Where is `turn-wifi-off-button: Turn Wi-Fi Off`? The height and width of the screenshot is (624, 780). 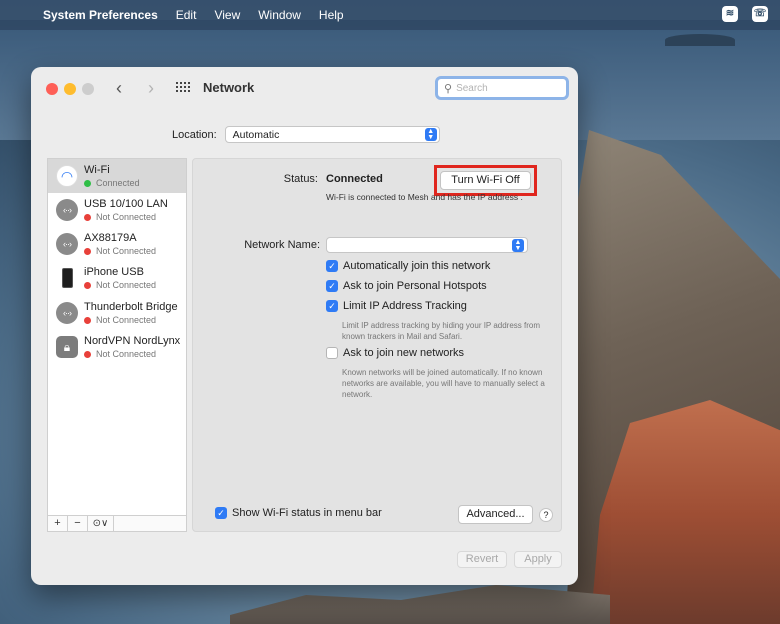 turn-wifi-off-button: Turn Wi-Fi Off is located at coordinates (485, 180).